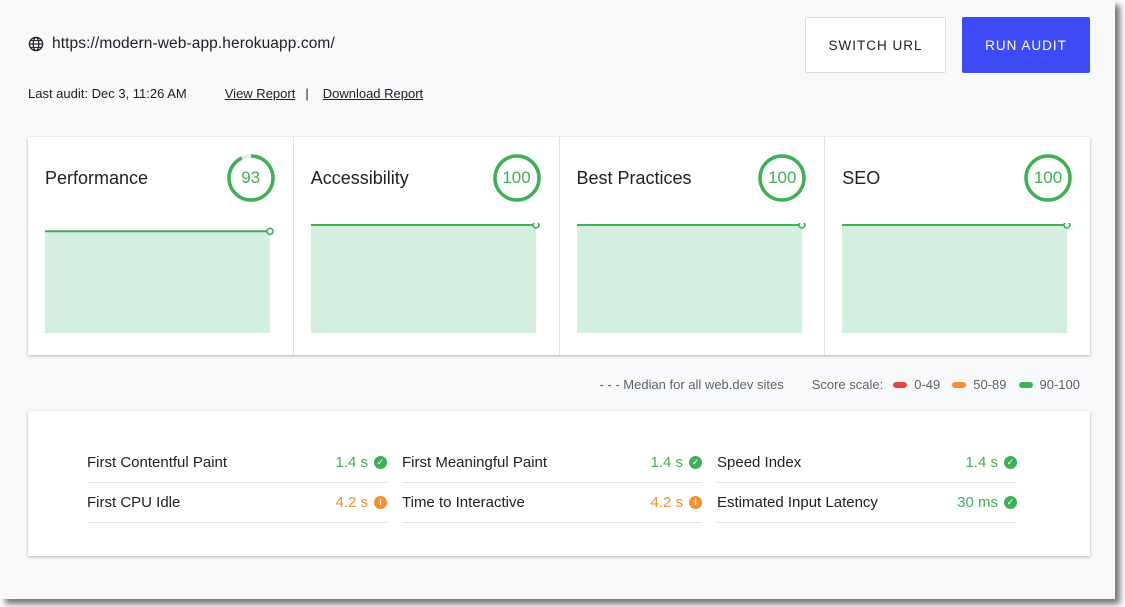 The width and height of the screenshot is (1125, 607). I want to click on site-url-row: https://modern-web-app.herokuapp.com/, so click(181, 44).